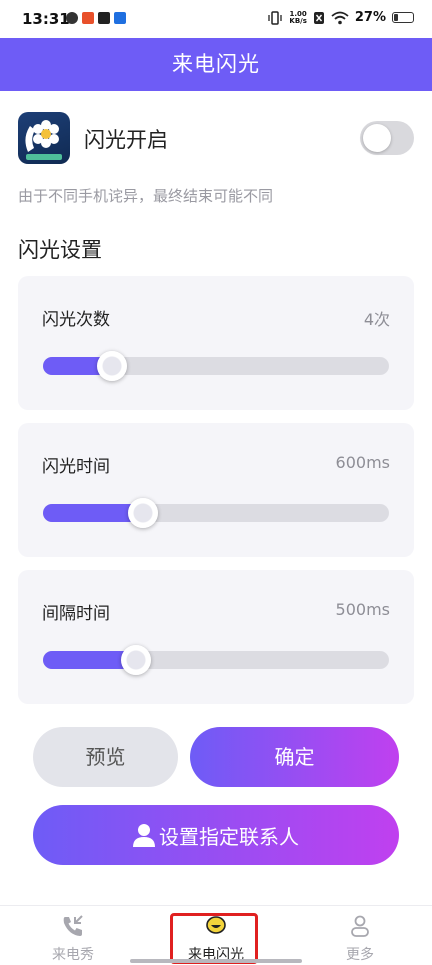 The width and height of the screenshot is (432, 965). I want to click on flash-duration-value: 600ms, so click(362, 462).